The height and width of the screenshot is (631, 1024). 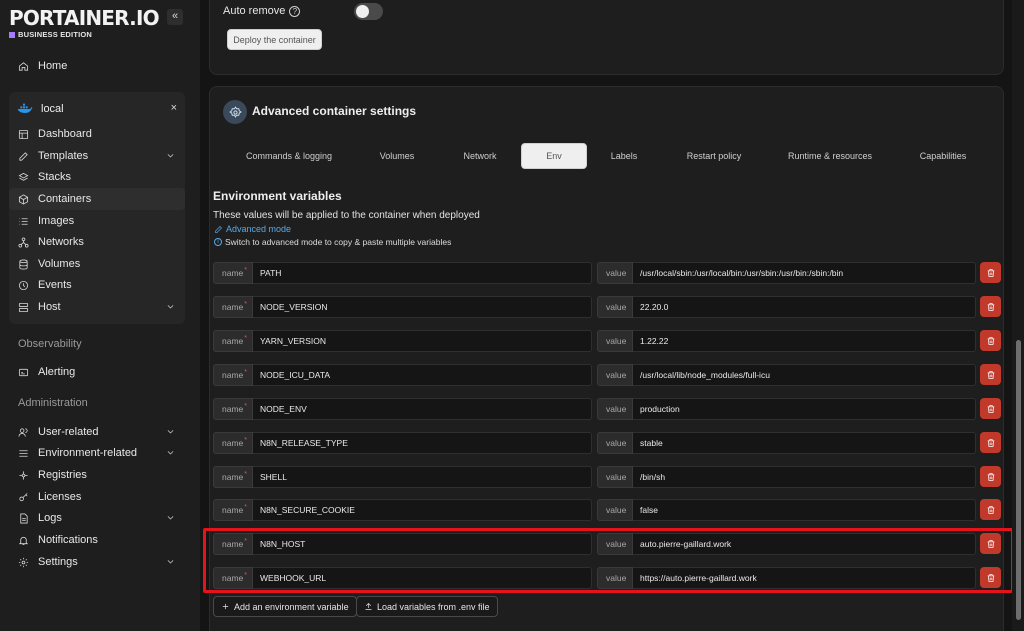 I want to click on highlight-annotation, so click(x=608, y=560).